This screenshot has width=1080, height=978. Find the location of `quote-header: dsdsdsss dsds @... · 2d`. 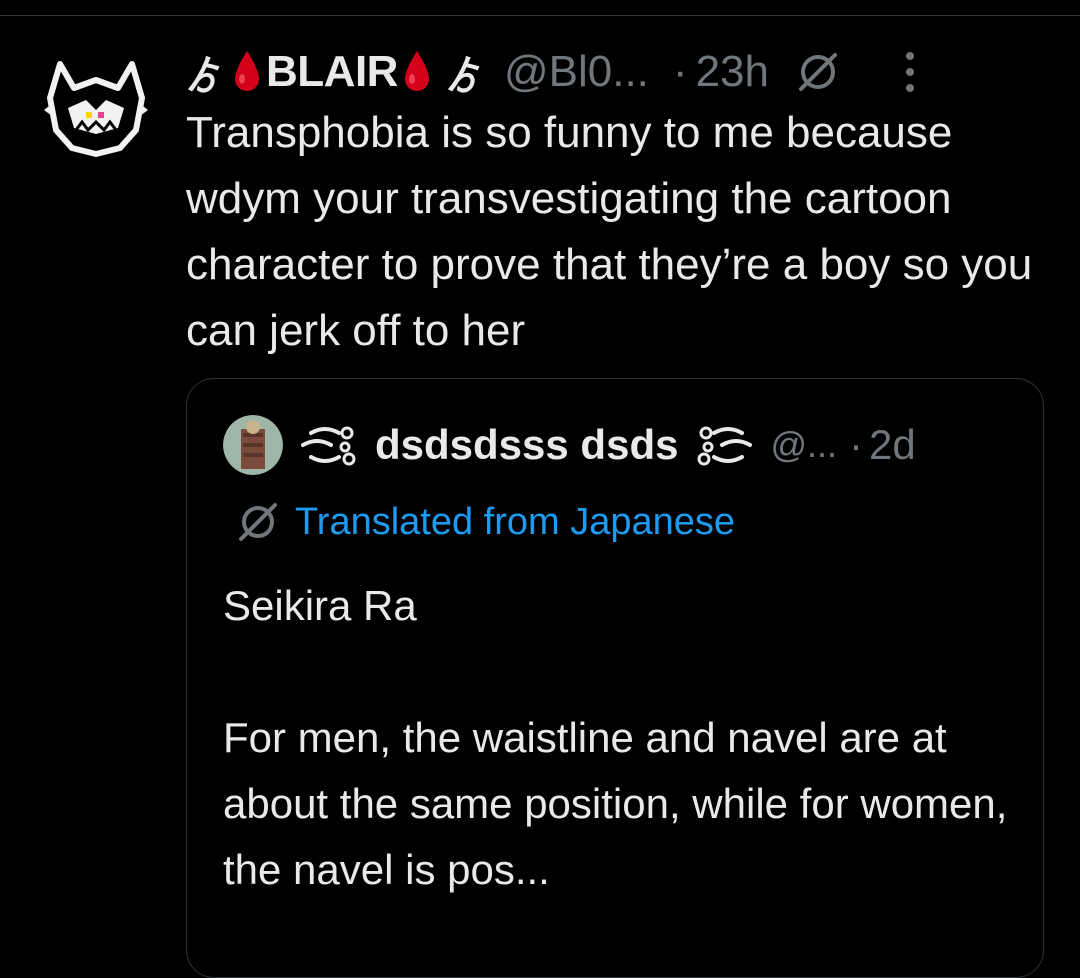

quote-header: dsdsdsss dsds @... · 2d is located at coordinates (623, 445).